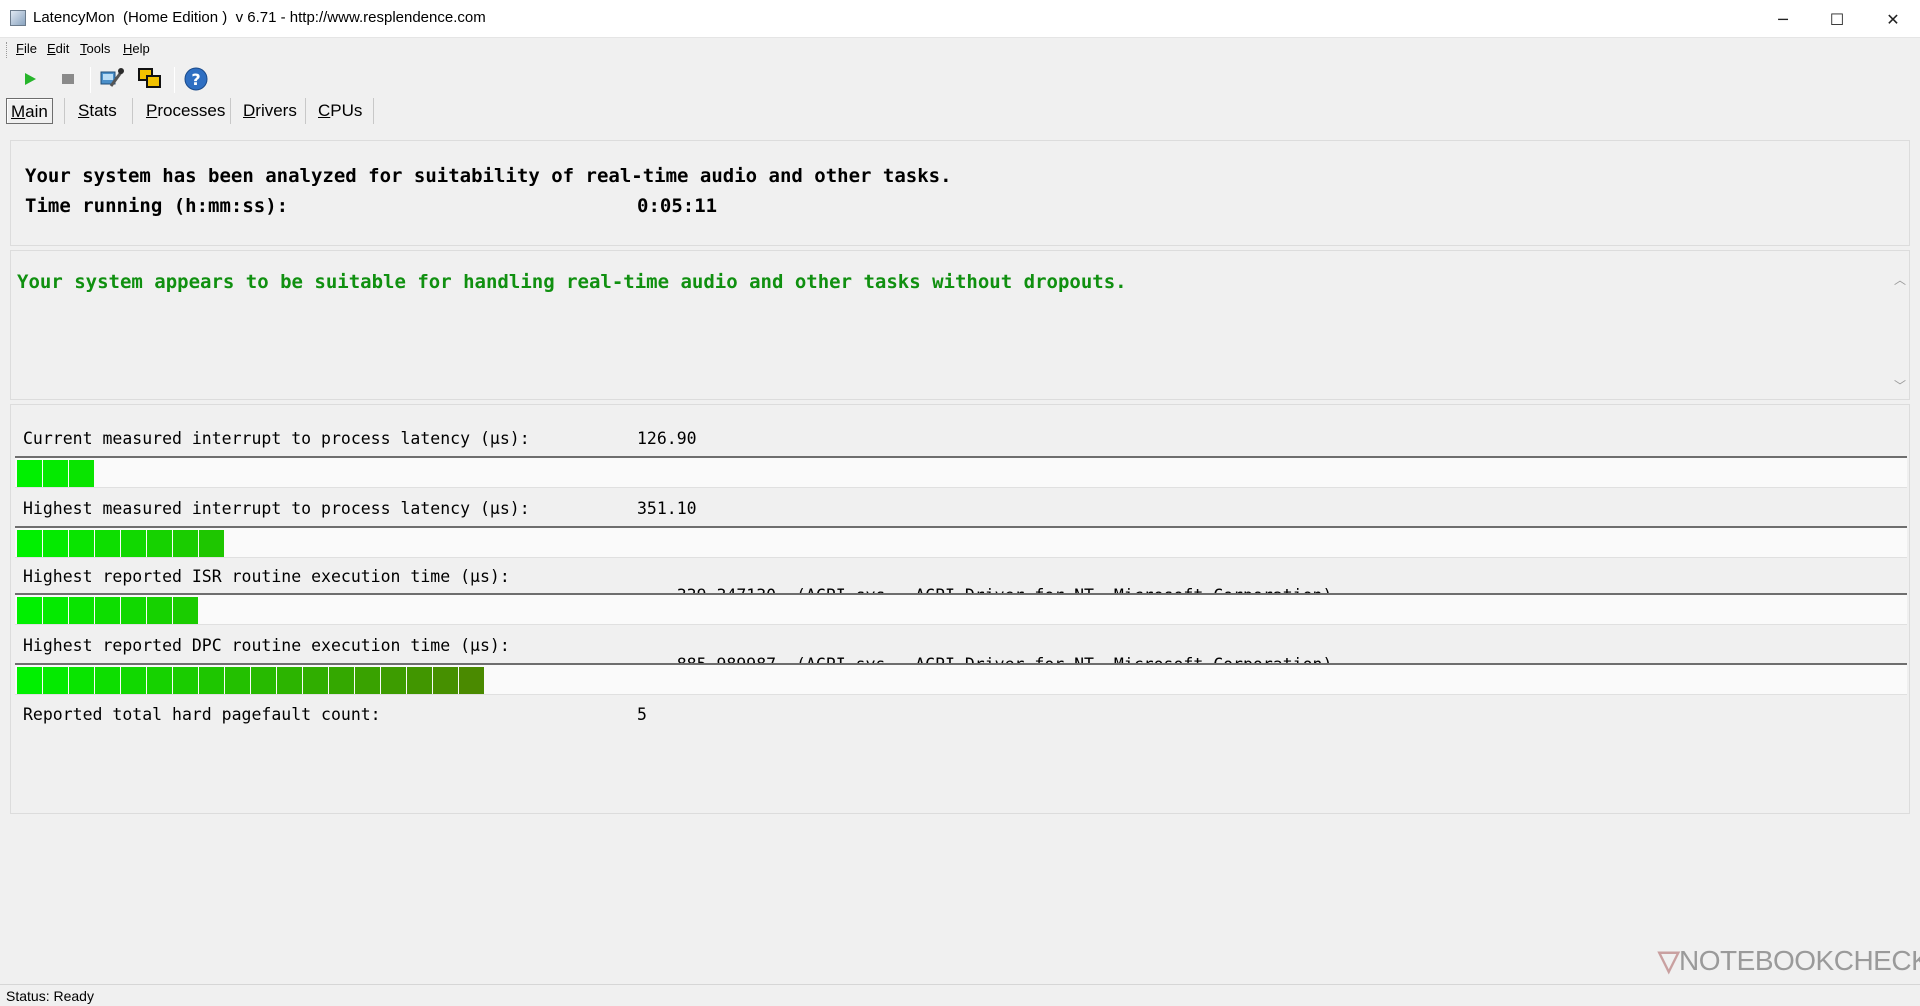  I want to click on toolbar: ?, so click(960, 79).